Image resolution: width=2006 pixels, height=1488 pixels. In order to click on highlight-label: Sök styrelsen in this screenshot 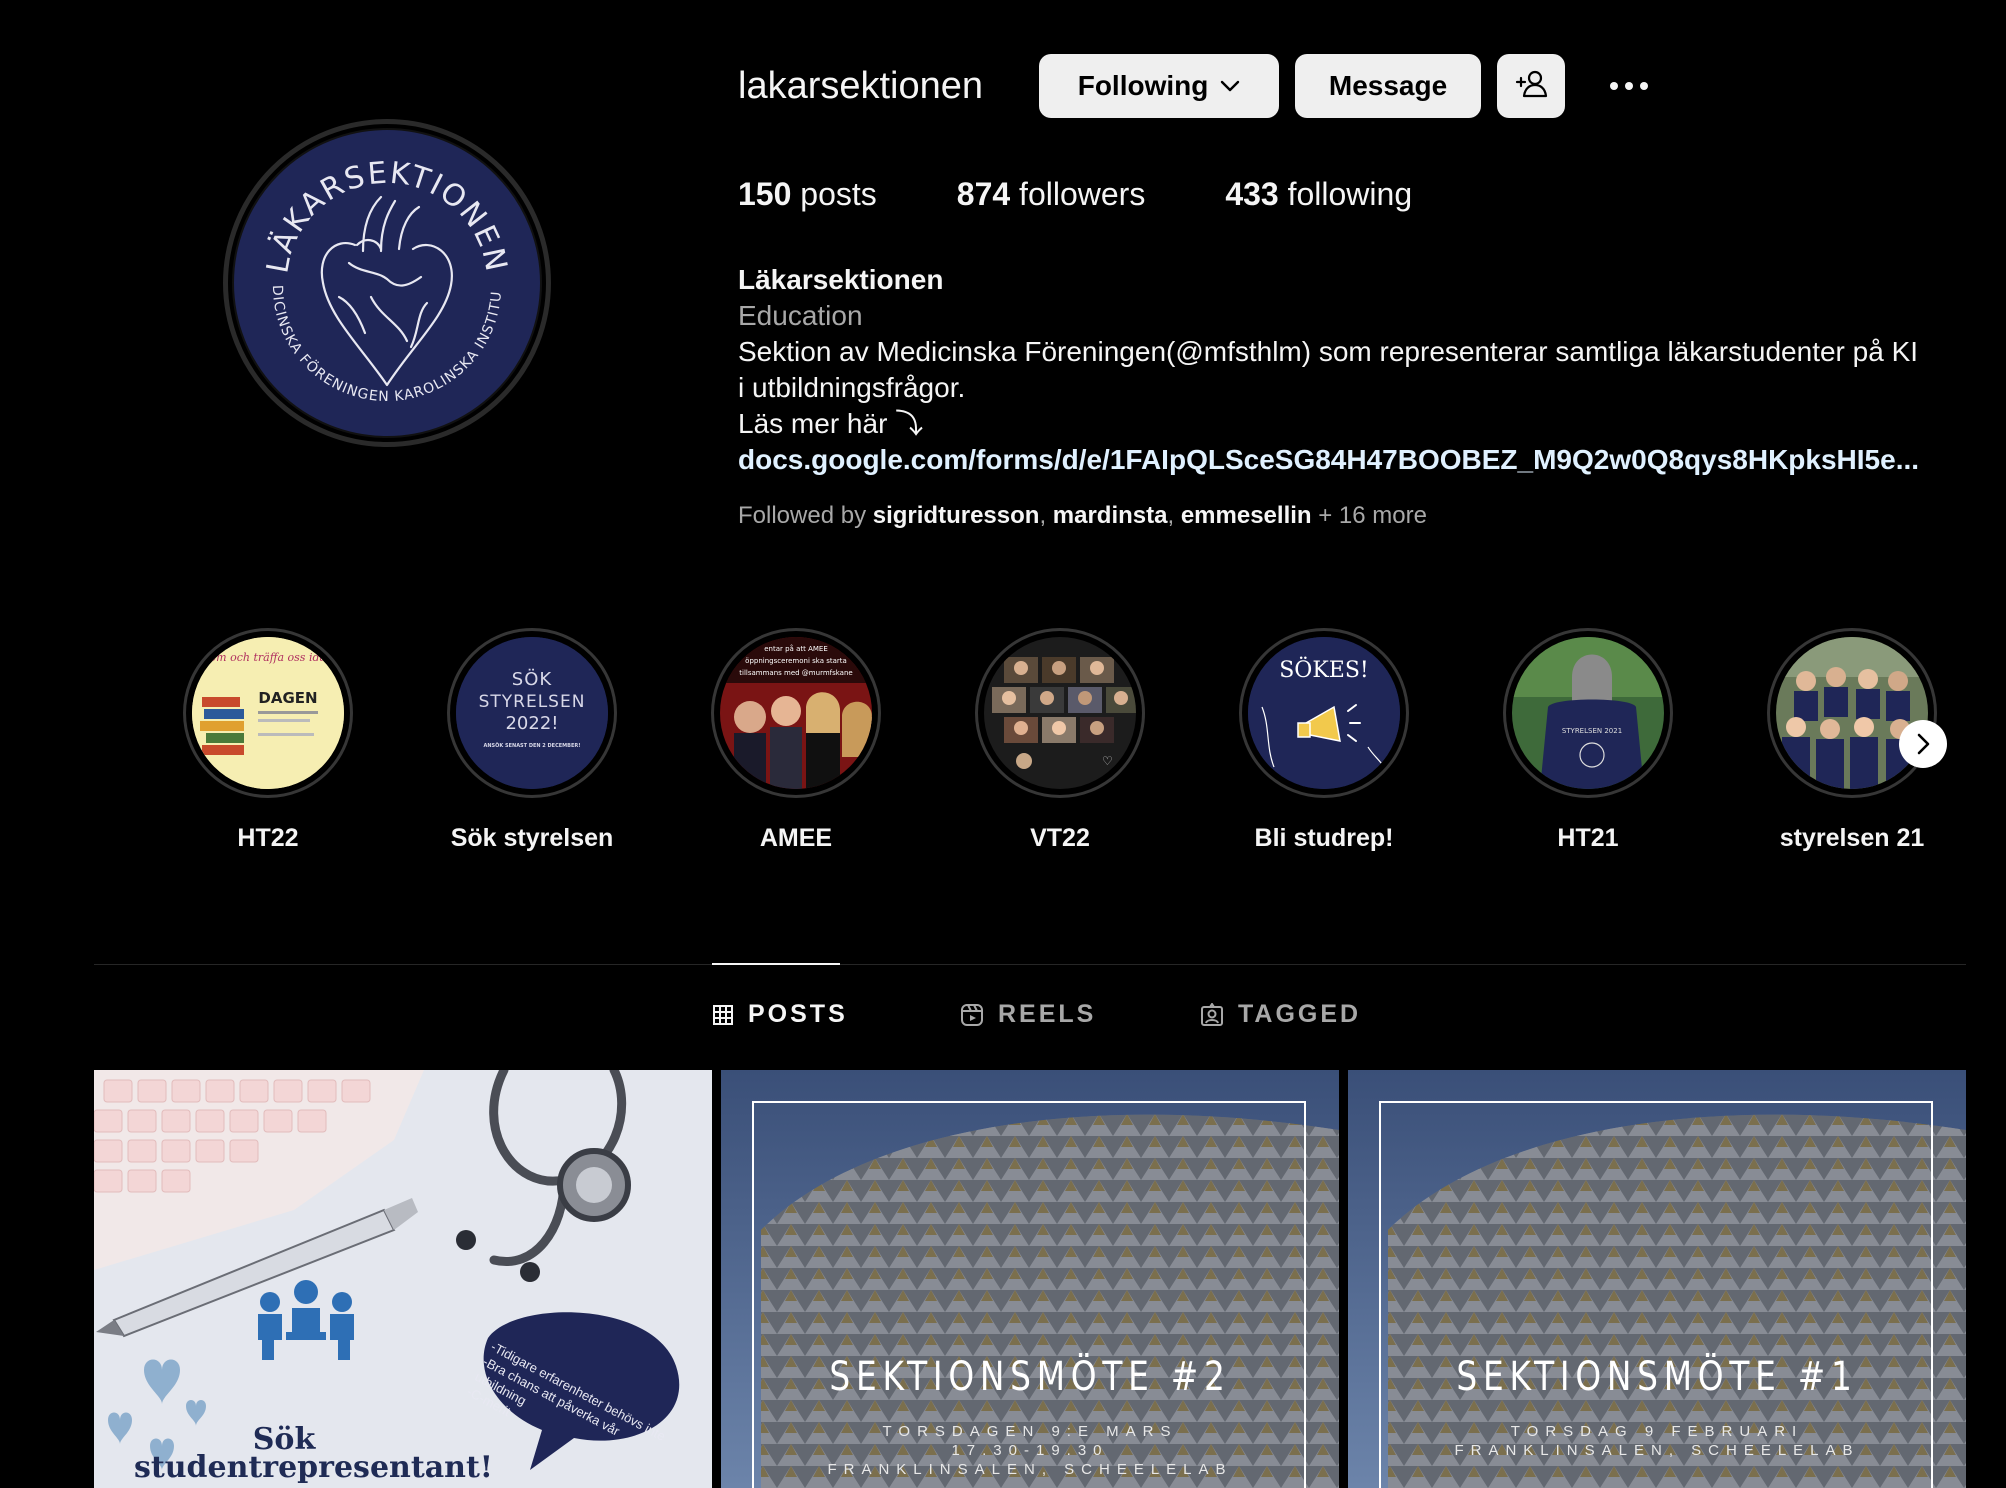, I will do `click(532, 838)`.